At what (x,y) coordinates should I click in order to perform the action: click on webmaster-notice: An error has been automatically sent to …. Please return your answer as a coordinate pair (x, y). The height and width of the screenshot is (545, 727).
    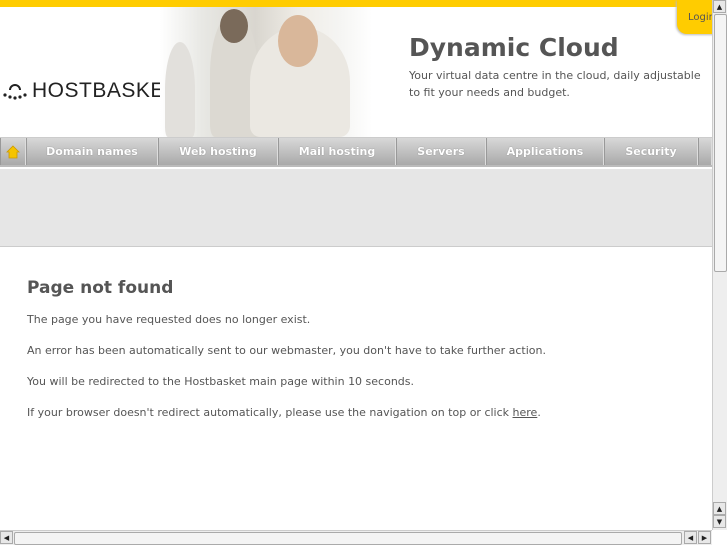
    Looking at the image, I should click on (286, 350).